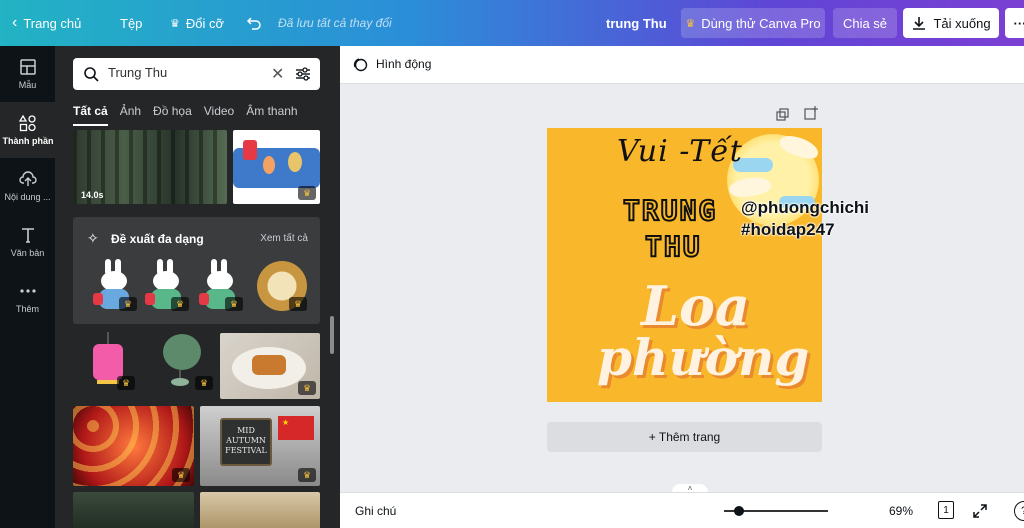 The image size is (1024, 528). I want to click on add-page-button: + Thêm trang, so click(684, 437).